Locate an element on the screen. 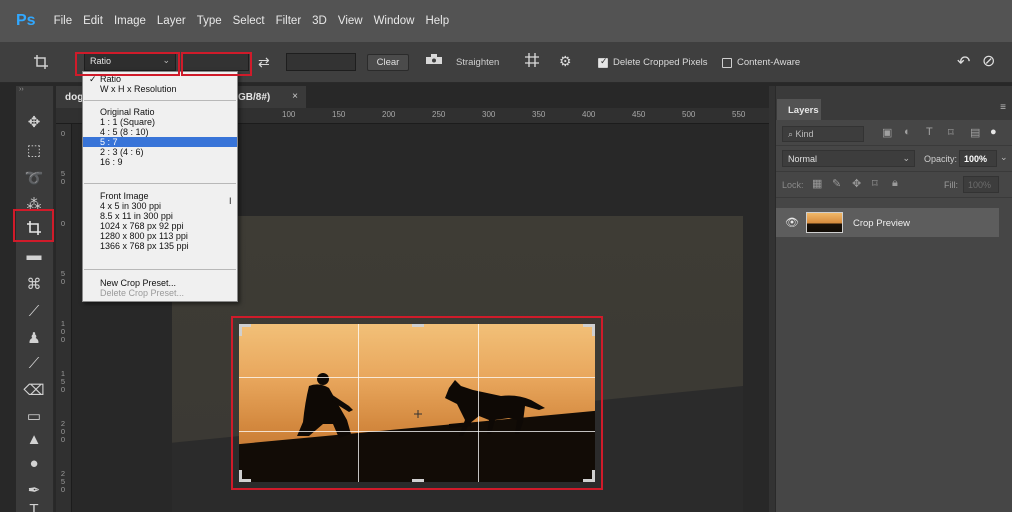  opacity-input: 100% is located at coordinates (978, 158).